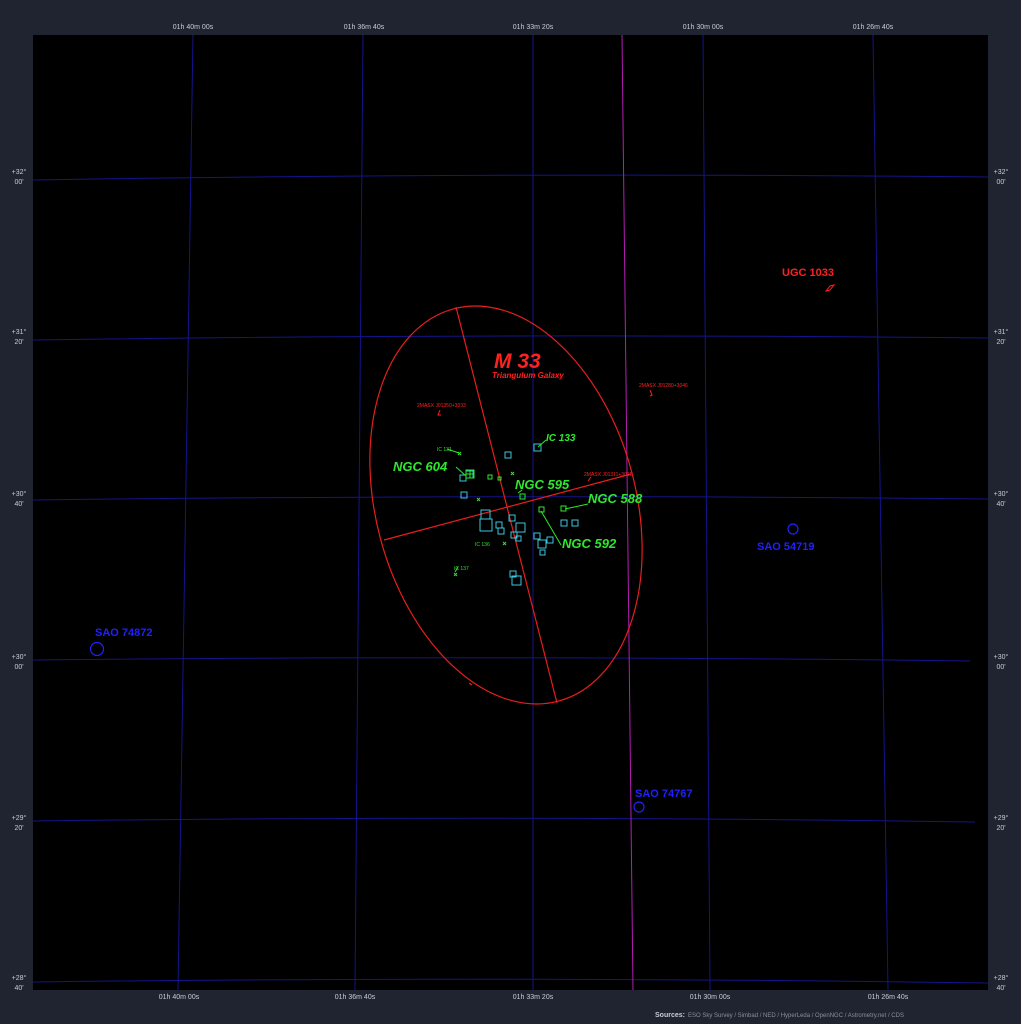 This screenshot has width=1021, height=1024. What do you see at coordinates (663, 794) in the screenshot?
I see `star-label-sao74767: SAO 74767` at bounding box center [663, 794].